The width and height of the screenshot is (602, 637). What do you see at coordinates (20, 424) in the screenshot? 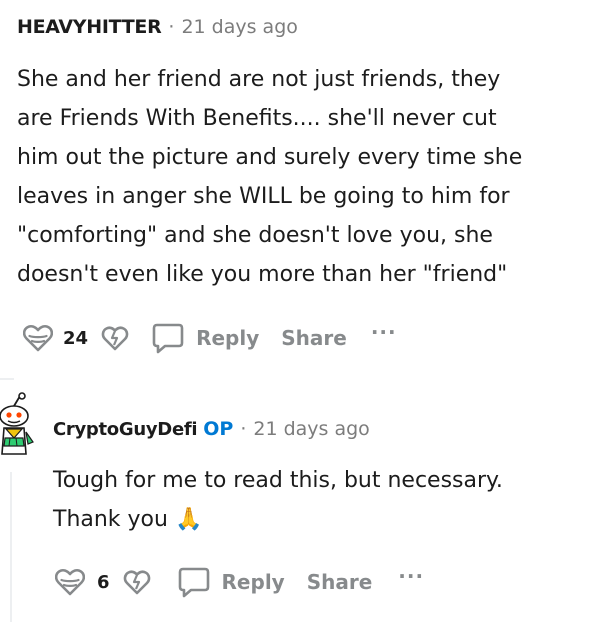
I see `snoo-avatar-icon` at bounding box center [20, 424].